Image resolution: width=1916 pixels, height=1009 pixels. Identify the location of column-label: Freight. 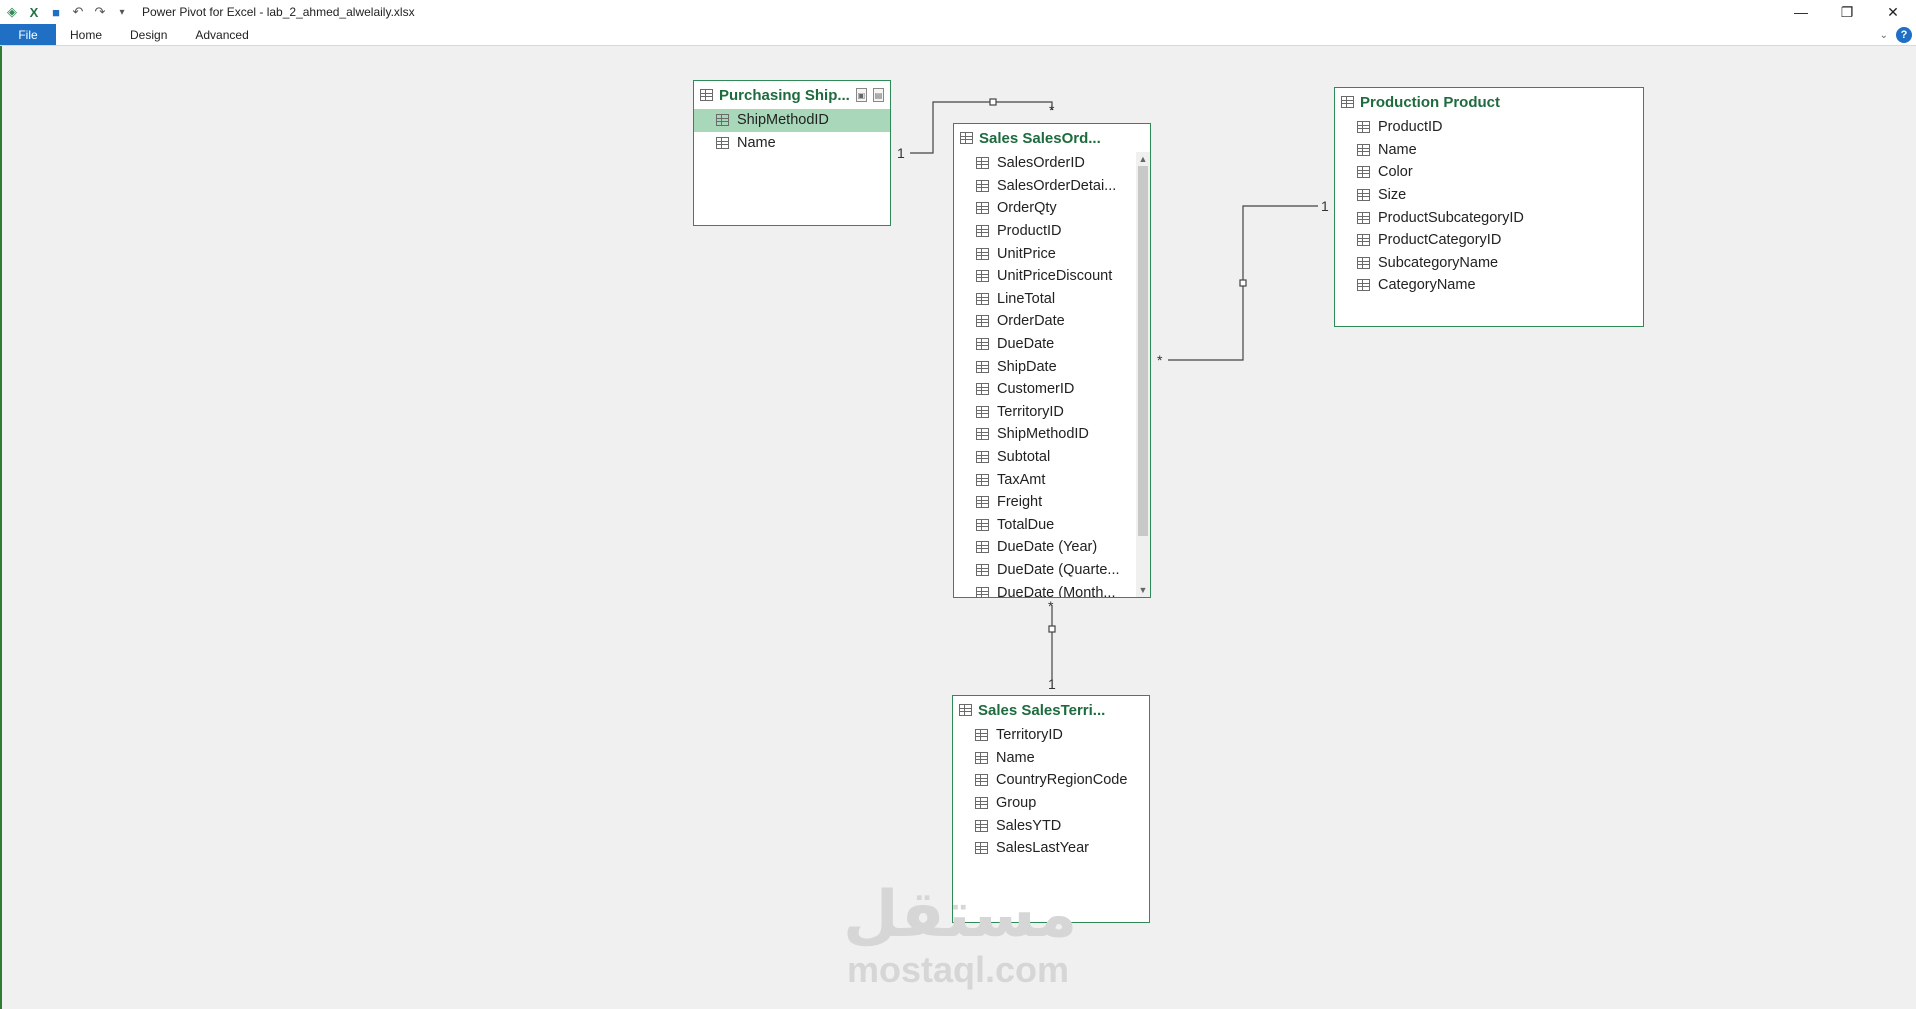
(1020, 502).